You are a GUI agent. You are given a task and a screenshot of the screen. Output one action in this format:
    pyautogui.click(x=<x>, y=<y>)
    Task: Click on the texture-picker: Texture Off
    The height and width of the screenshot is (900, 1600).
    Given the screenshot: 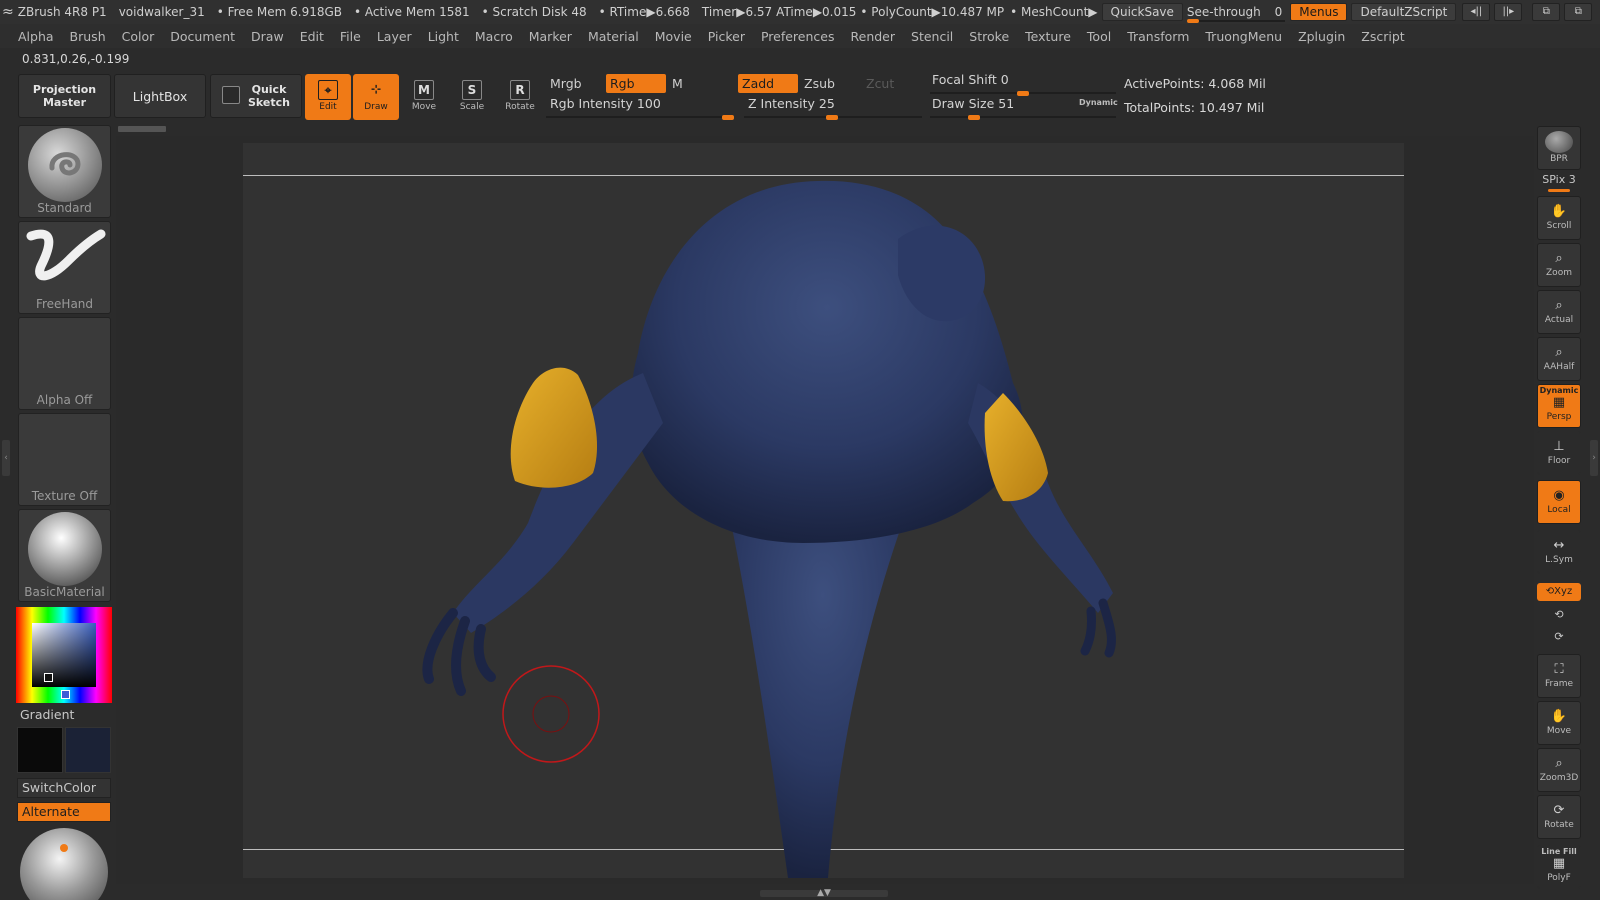 What is the action you would take?
    pyautogui.click(x=64, y=459)
    